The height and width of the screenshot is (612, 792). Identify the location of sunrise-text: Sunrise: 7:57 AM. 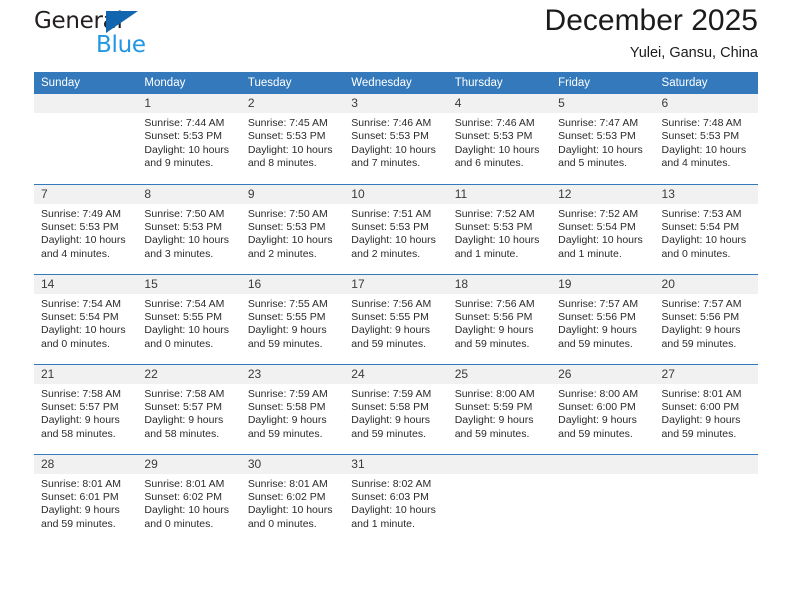
(598, 303).